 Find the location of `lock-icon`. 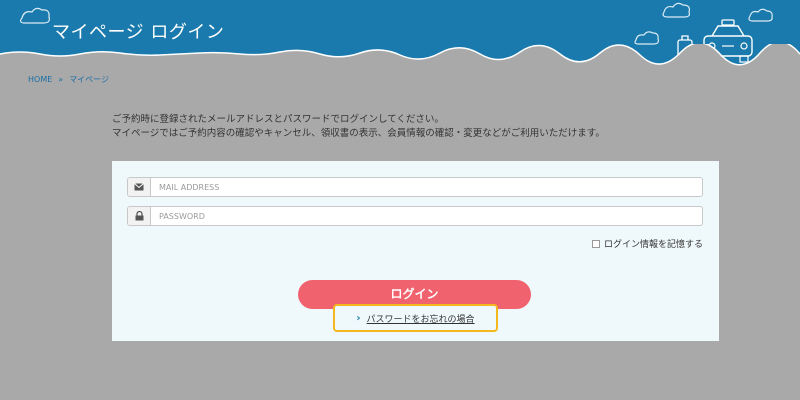

lock-icon is located at coordinates (139, 216).